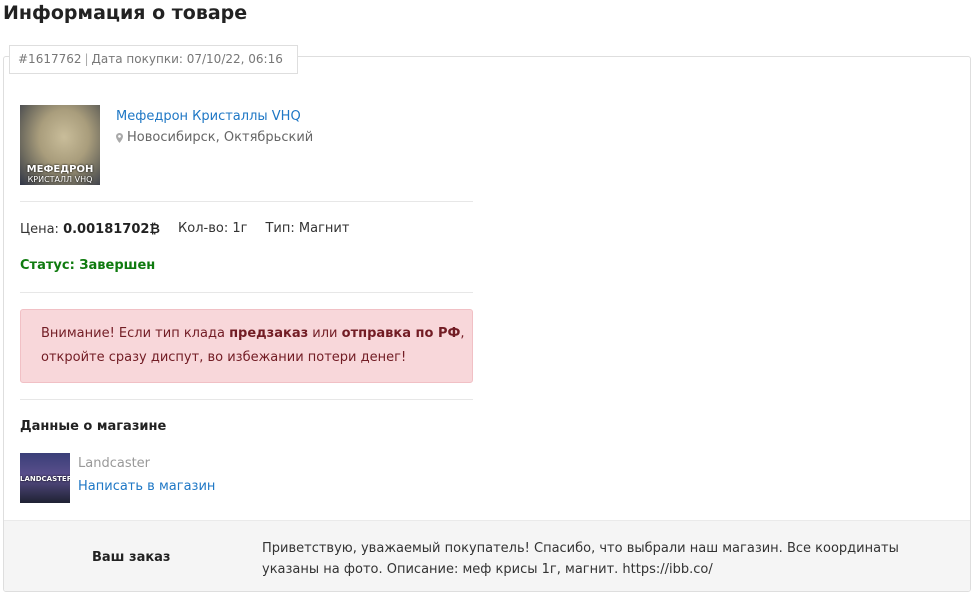 This screenshot has width=976, height=595. What do you see at coordinates (125, 13) in the screenshot?
I see `page-title: Информация о товаре` at bounding box center [125, 13].